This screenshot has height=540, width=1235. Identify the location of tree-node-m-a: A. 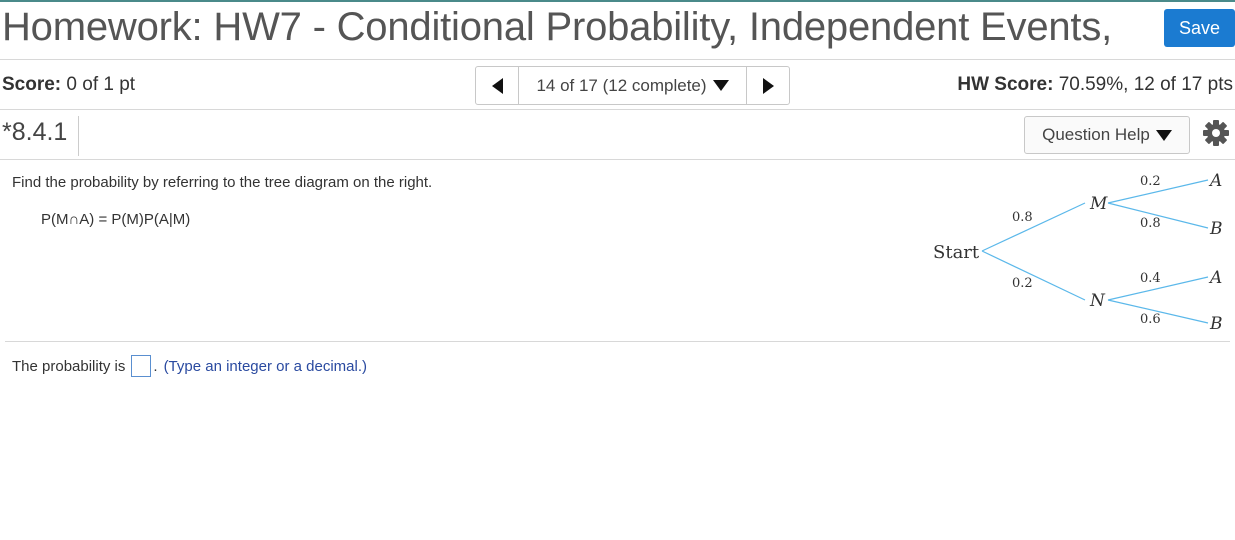
(1215, 181).